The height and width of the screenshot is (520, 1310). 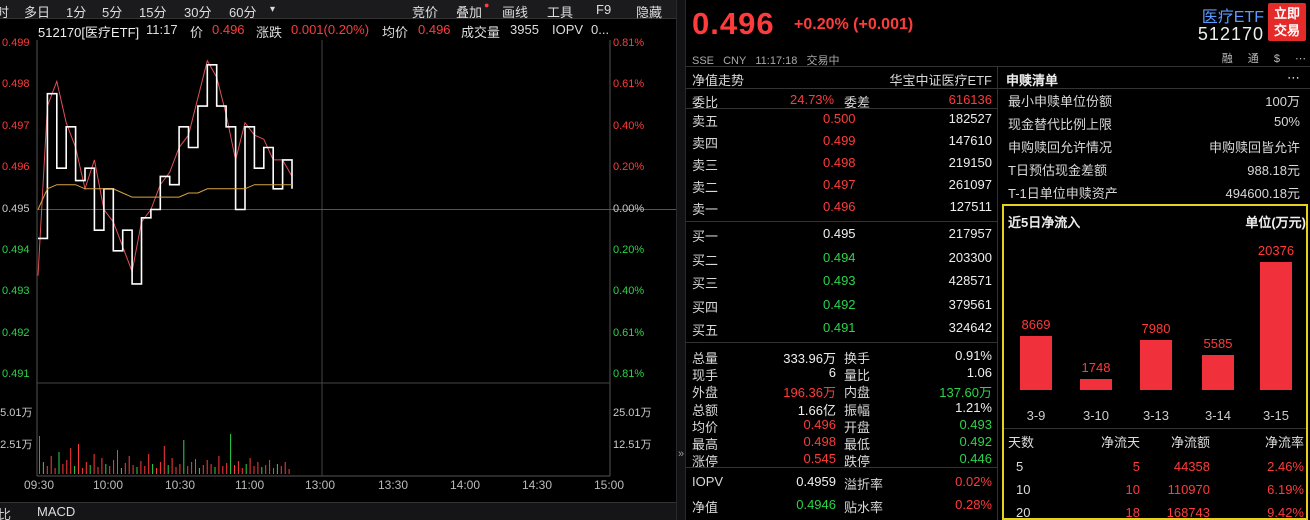 What do you see at coordinates (108, 485) in the screenshot?
I see `x-tick: 10:00` at bounding box center [108, 485].